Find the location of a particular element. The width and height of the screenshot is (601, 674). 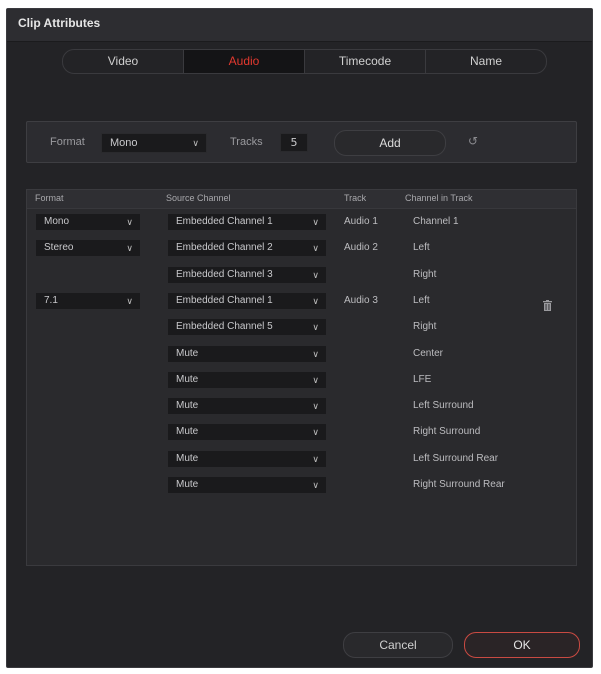

add-button: Add is located at coordinates (390, 143).